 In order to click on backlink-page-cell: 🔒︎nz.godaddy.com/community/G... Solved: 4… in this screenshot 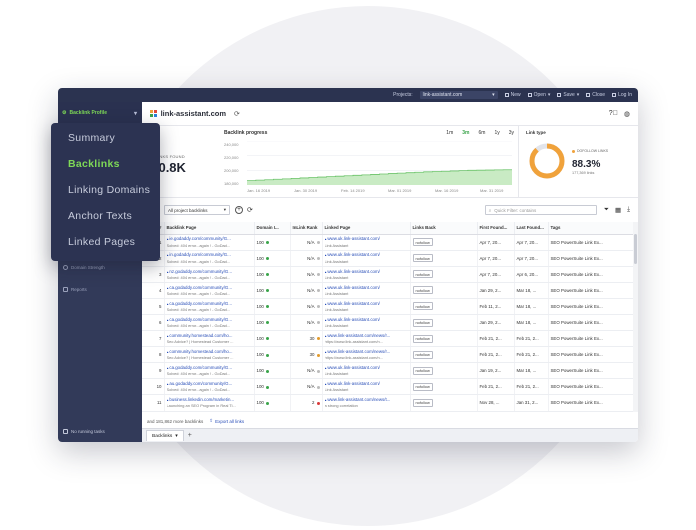, I will do `click(209, 274)`.